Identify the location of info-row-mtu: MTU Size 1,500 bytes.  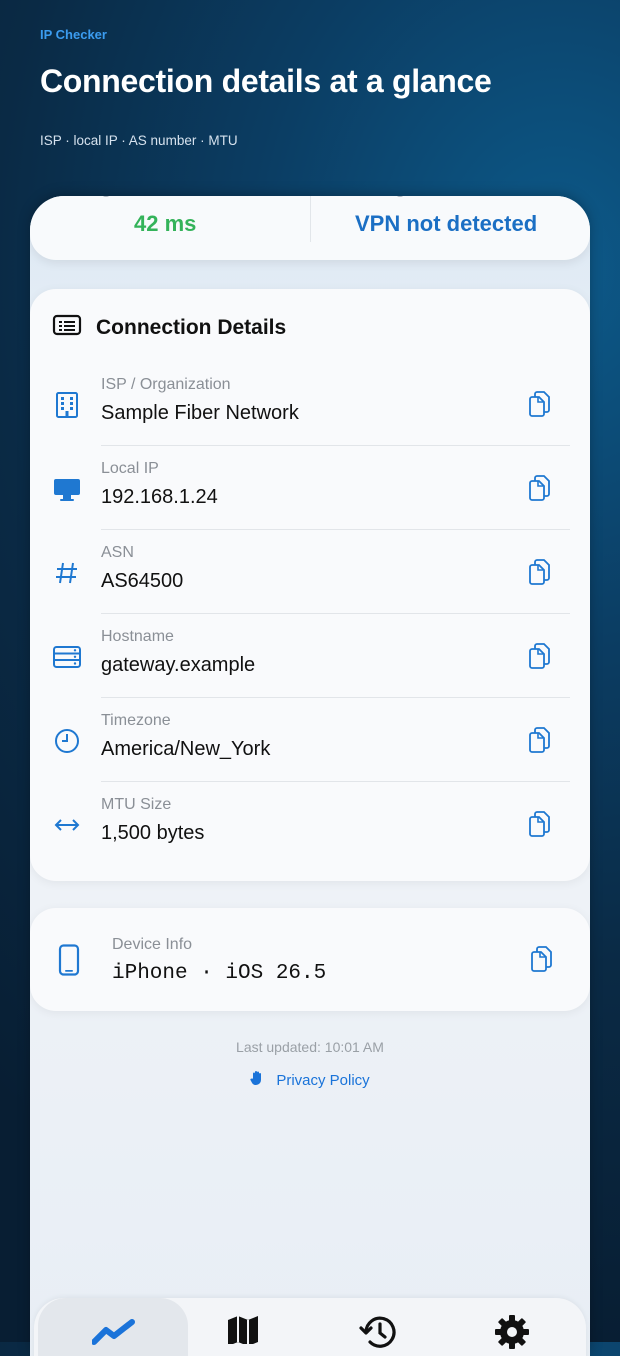
(310, 824).